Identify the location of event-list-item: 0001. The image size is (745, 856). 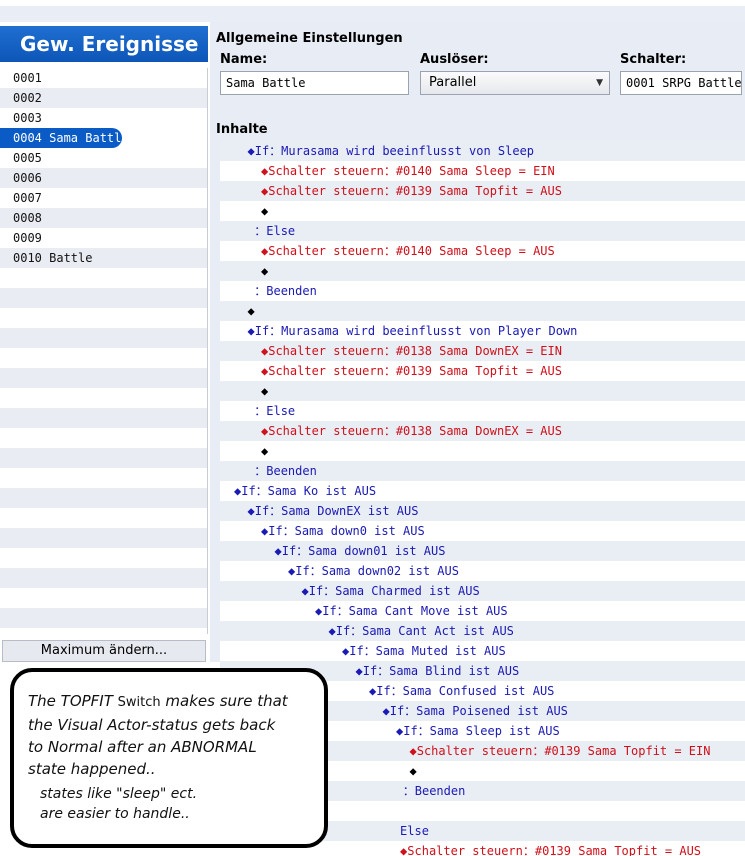
(103, 78).